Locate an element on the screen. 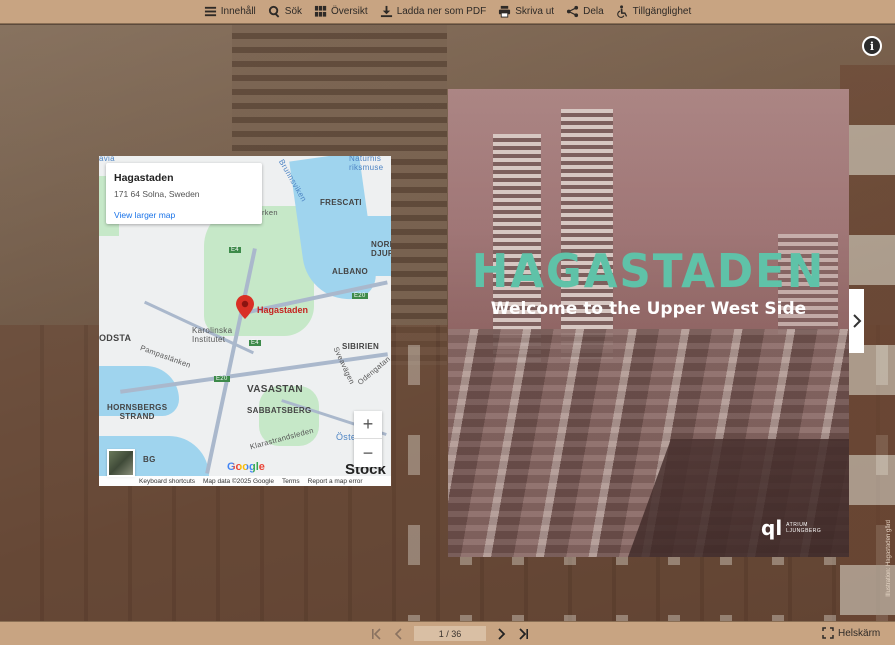 The height and width of the screenshot is (645, 895). first-page-button is located at coordinates (377, 634).